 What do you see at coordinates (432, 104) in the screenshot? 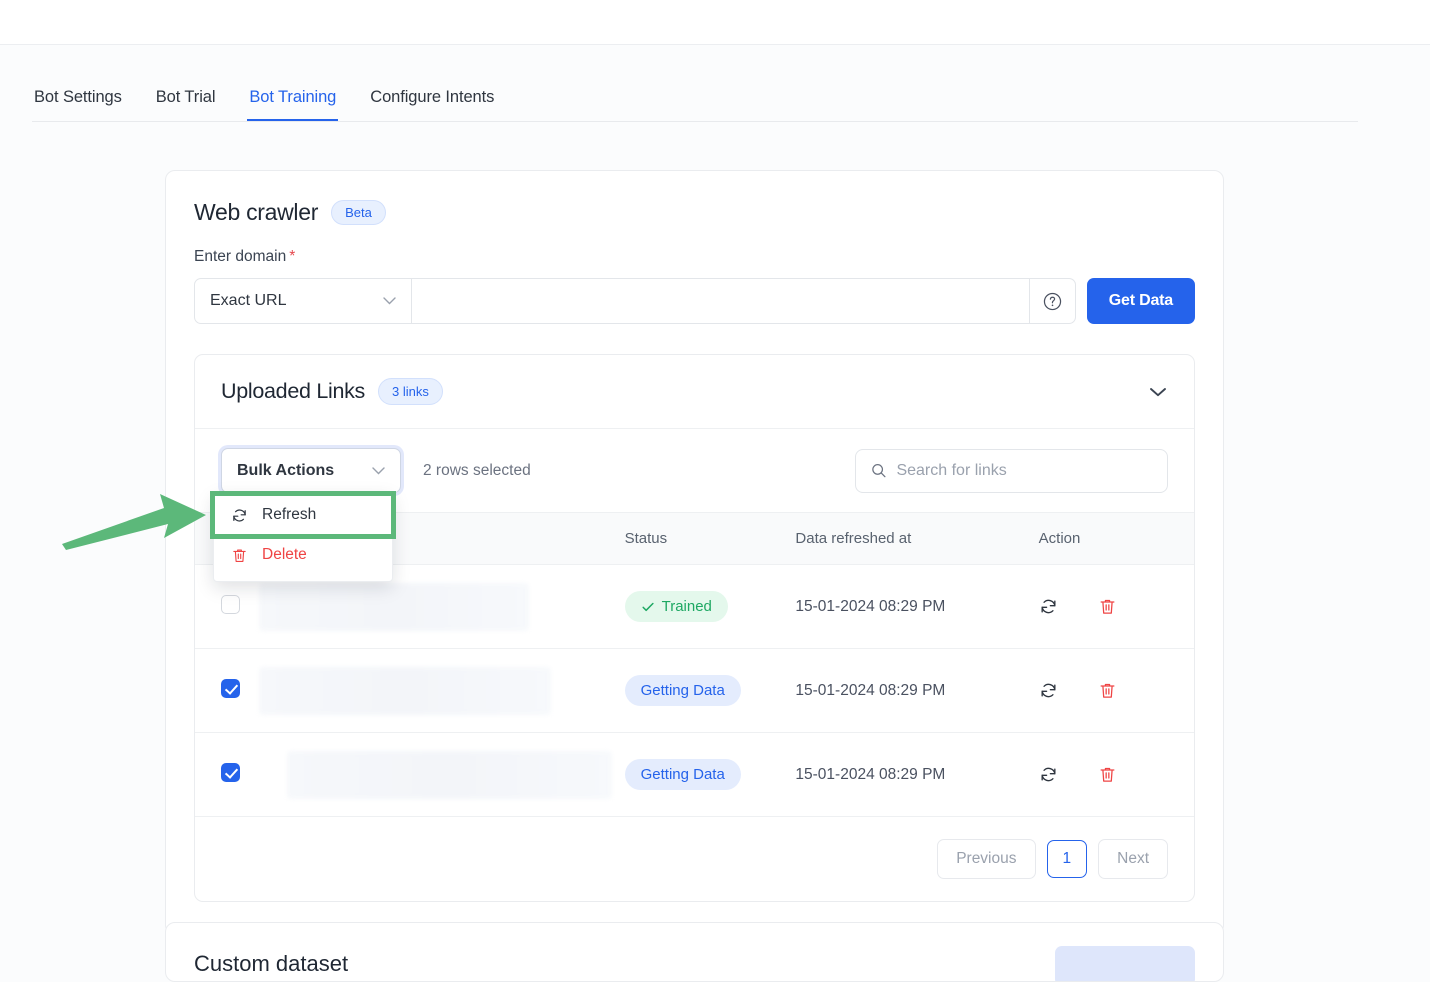
I see `tab-configure-intents: Configure Intents` at bounding box center [432, 104].